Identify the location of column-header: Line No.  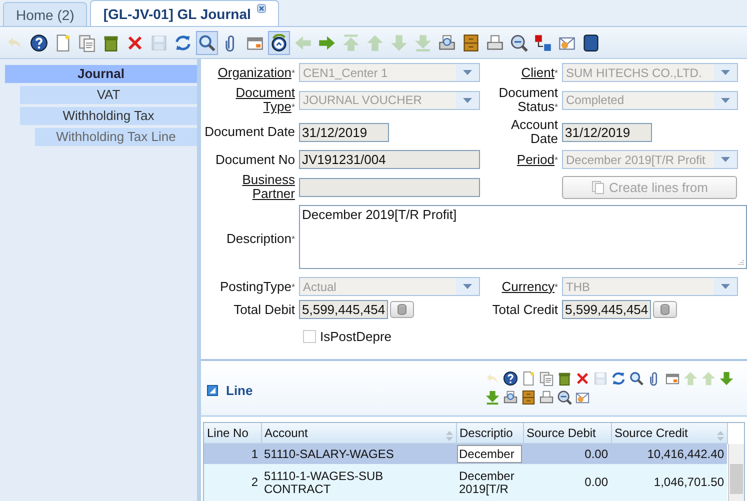
(232, 433).